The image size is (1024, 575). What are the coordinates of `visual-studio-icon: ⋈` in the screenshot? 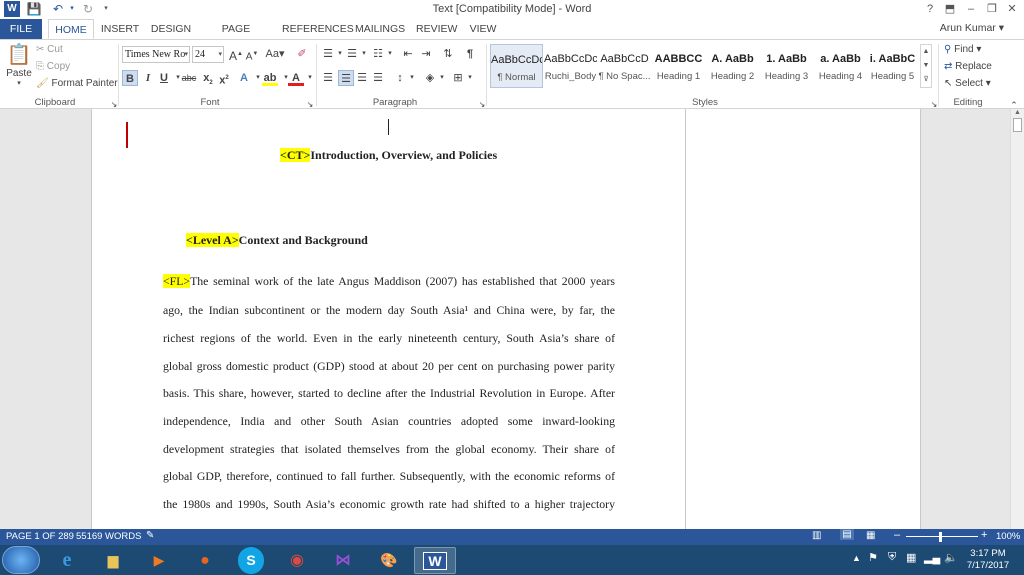 It's located at (343, 560).